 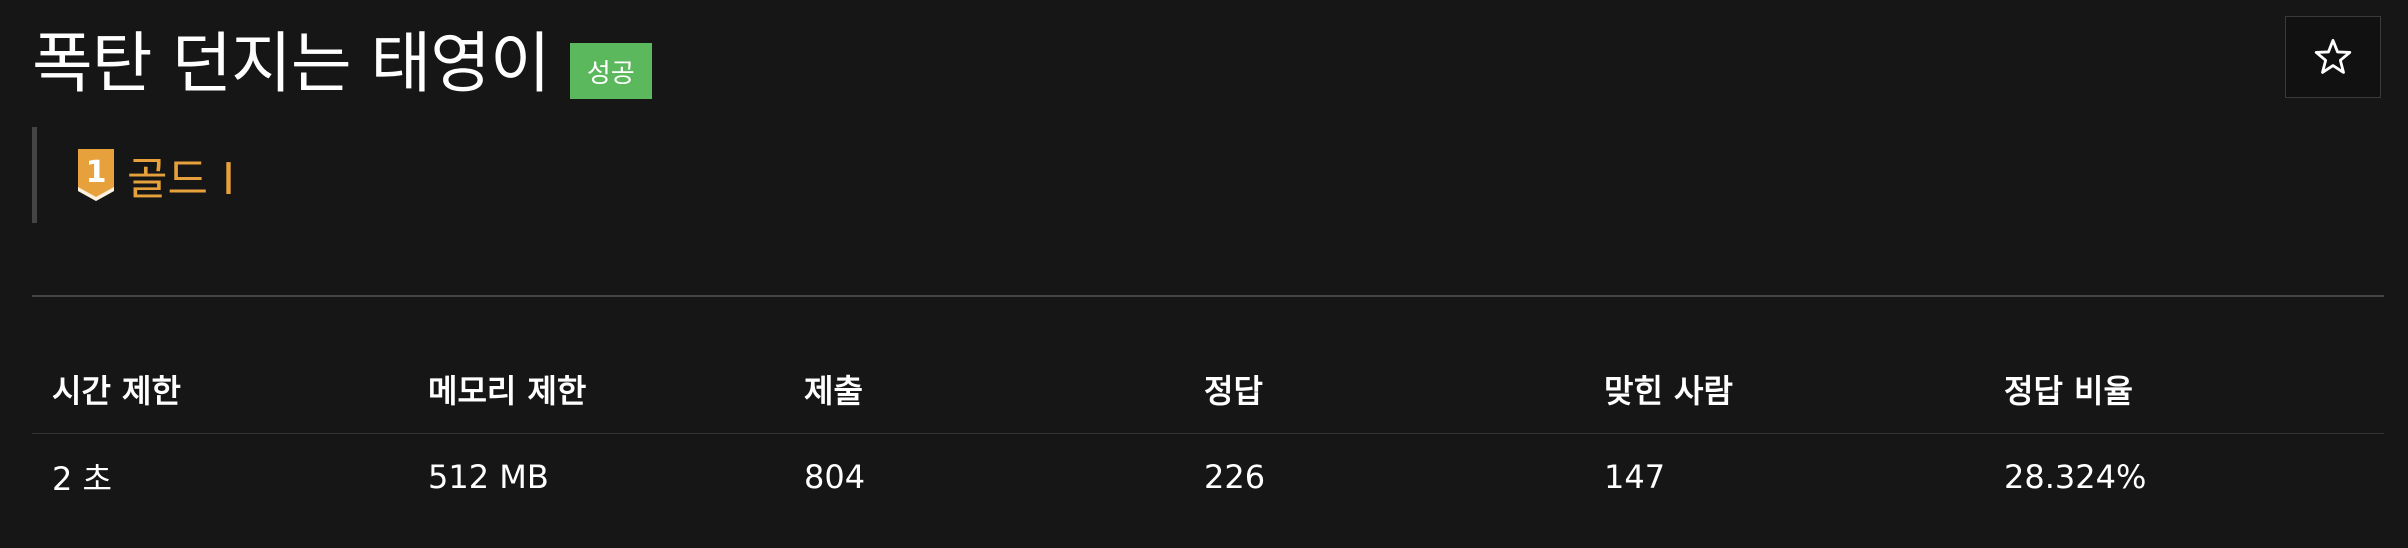 I want to click on tier-number: 1, so click(x=96, y=172).